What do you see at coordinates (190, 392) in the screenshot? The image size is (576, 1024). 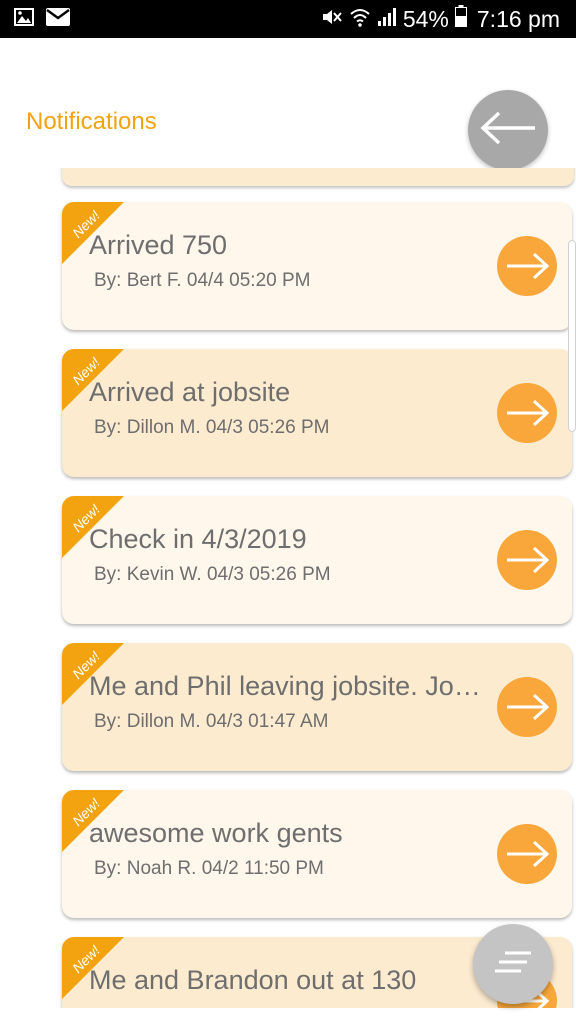 I see `notification-title: Arrived at jobsite` at bounding box center [190, 392].